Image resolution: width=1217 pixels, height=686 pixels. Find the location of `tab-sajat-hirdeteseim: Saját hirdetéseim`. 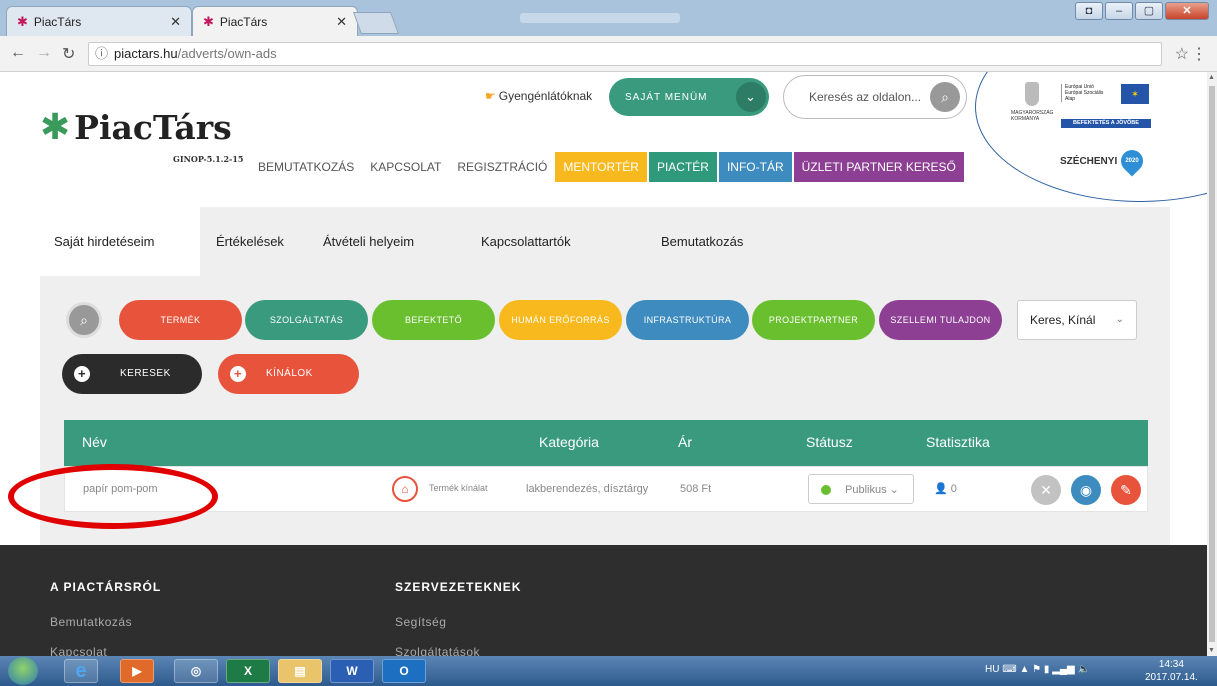

tab-sajat-hirdeteseim: Saját hirdetéseim is located at coordinates (120, 241).